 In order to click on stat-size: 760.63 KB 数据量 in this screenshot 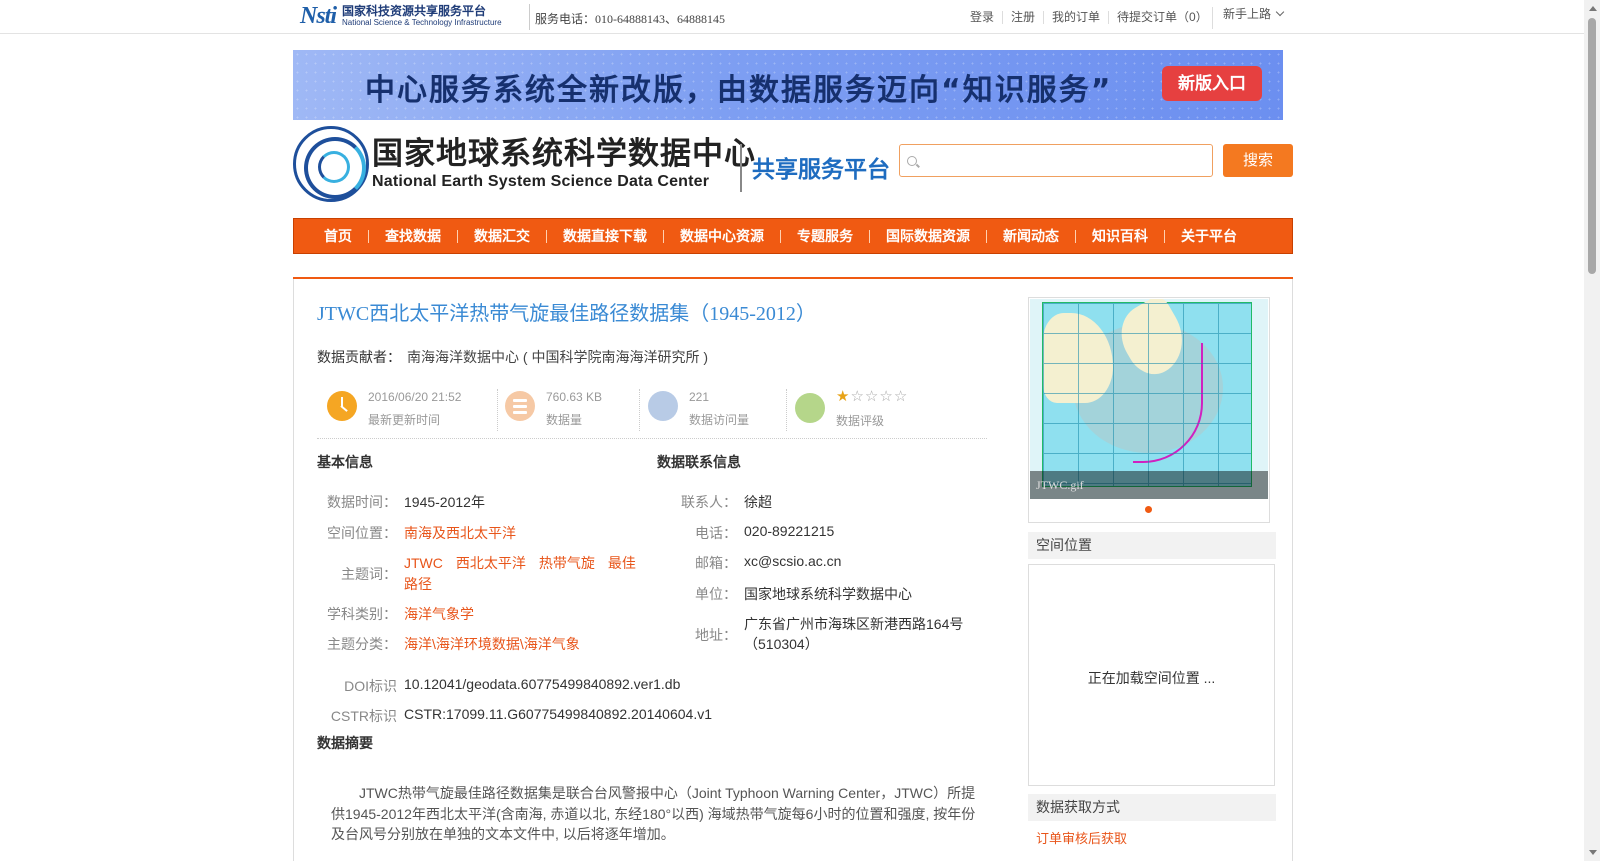, I will do `click(570, 409)`.